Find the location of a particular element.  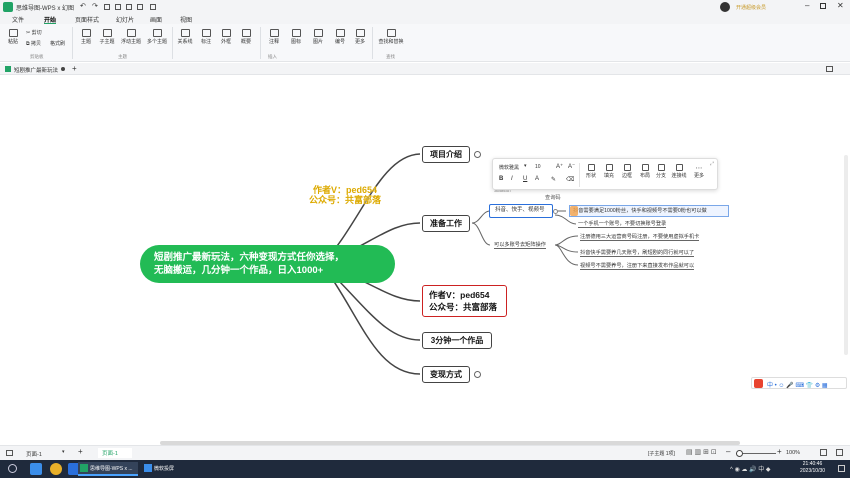

minimize-button: – is located at coordinates (807, 5).